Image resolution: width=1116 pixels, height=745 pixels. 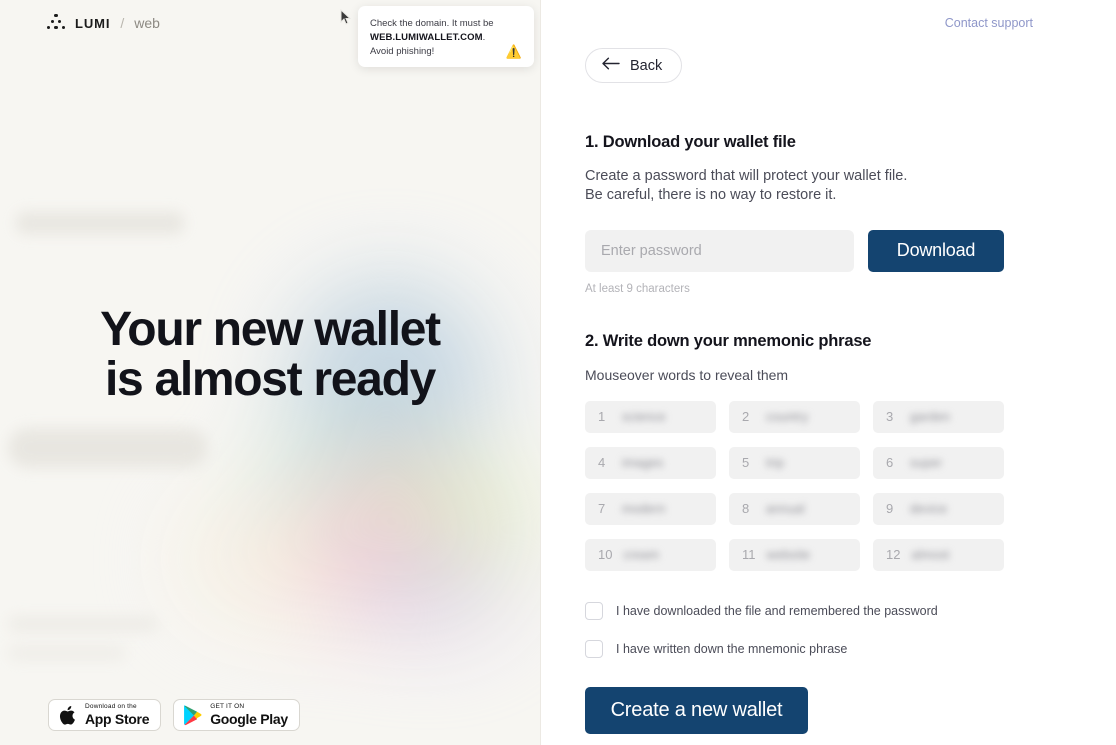 What do you see at coordinates (930, 554) in the screenshot?
I see `mnemonic-word-text: almost` at bounding box center [930, 554].